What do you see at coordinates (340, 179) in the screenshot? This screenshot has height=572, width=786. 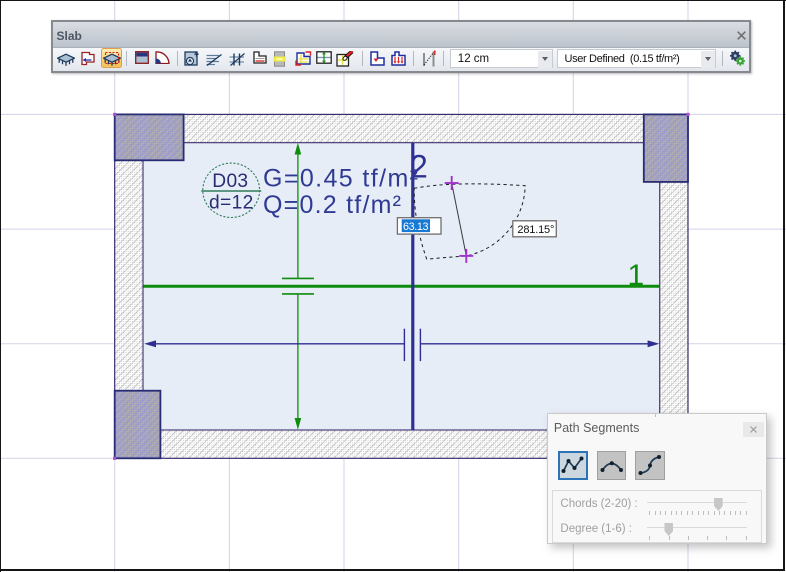 I see `svg-text: G=0.45 tf/m²` at bounding box center [340, 179].